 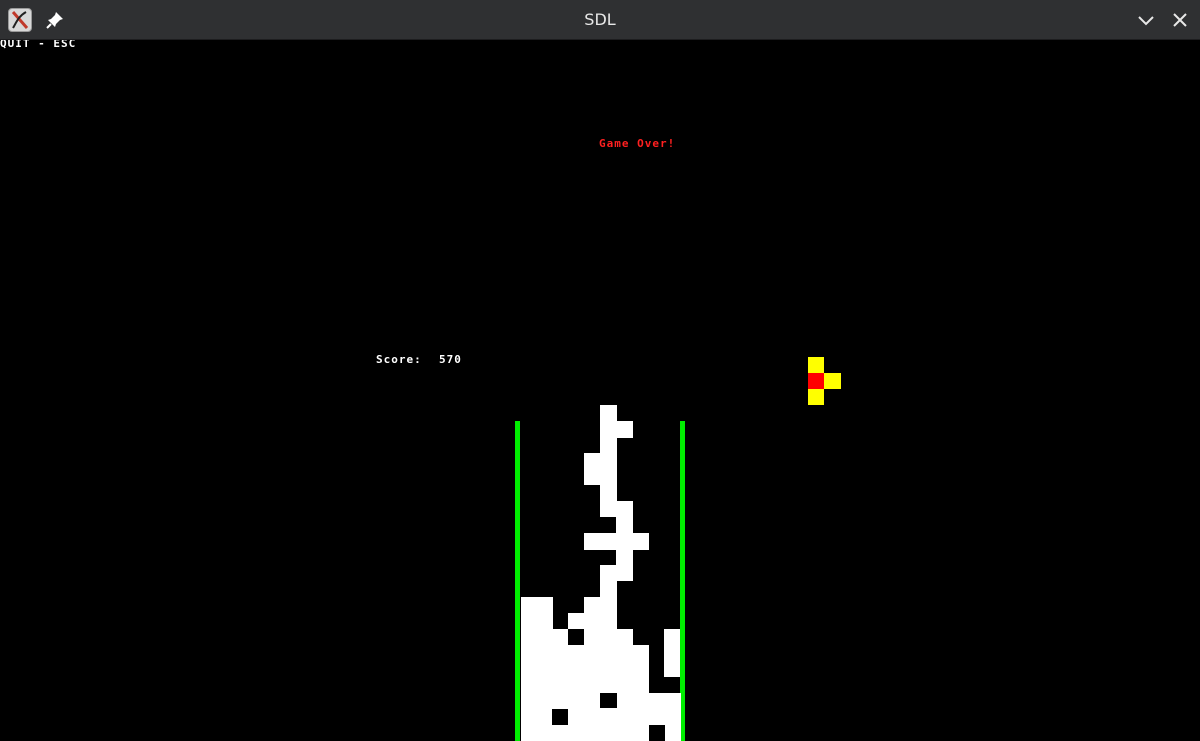 What do you see at coordinates (681, 549) in the screenshot?
I see `game-board` at bounding box center [681, 549].